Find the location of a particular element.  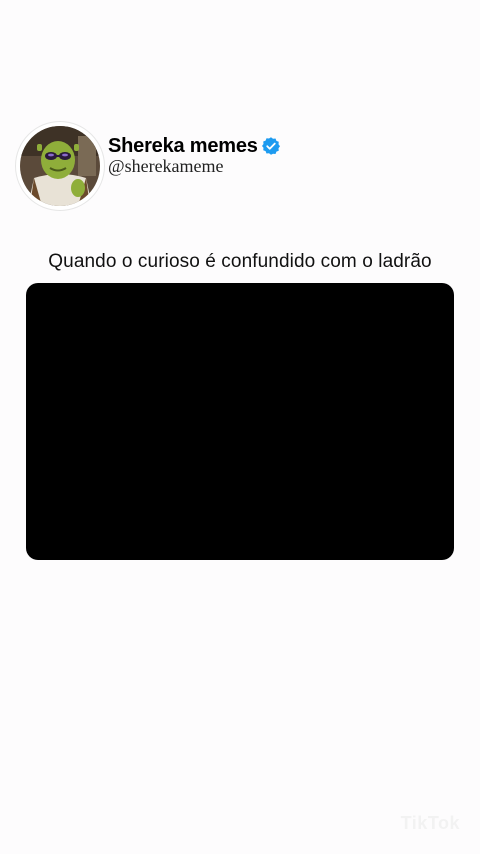

watermark: TikTok is located at coordinates (430, 823).